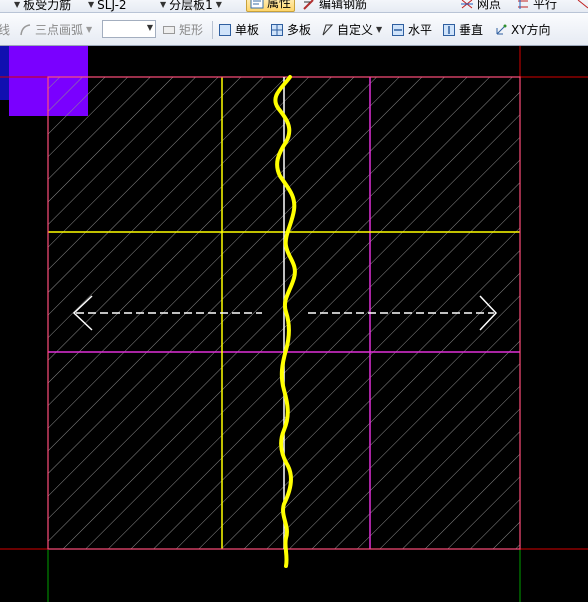 The image size is (588, 602). Describe the element at coordinates (129, 29) in the screenshot. I see `arc-param-combo: ▼` at that location.